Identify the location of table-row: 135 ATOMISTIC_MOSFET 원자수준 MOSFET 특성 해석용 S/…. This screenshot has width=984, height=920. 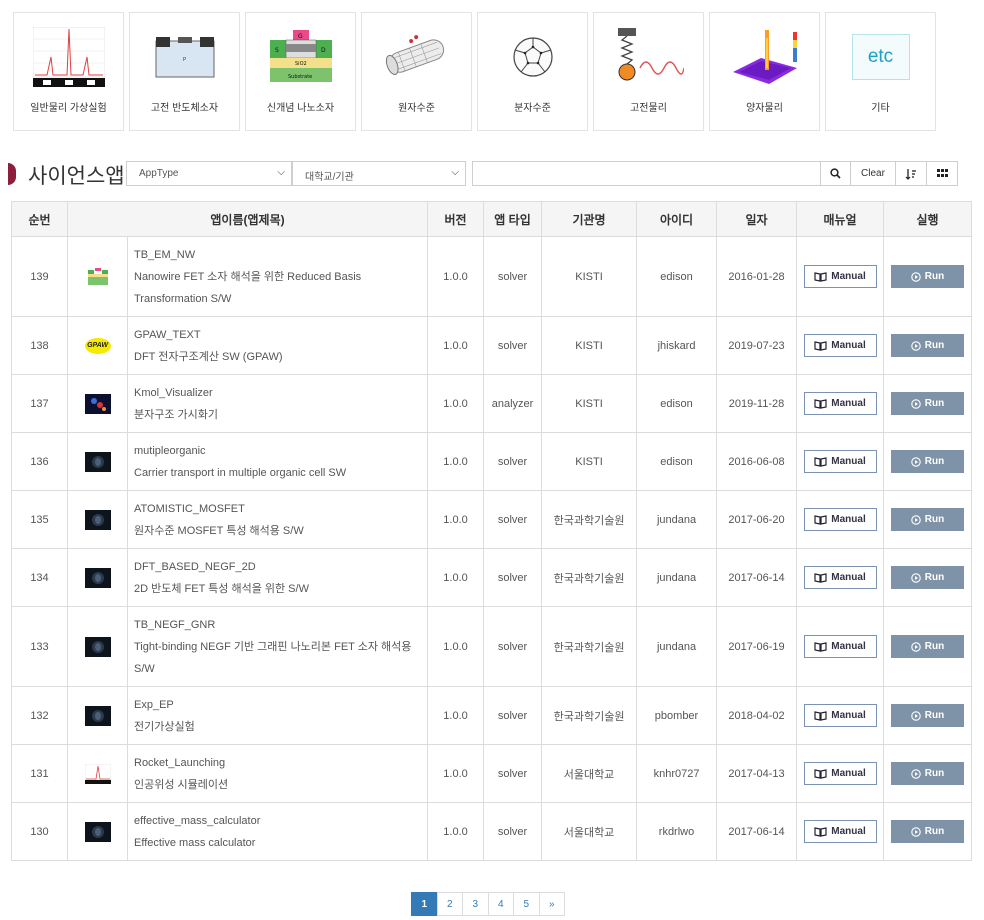
(492, 519).